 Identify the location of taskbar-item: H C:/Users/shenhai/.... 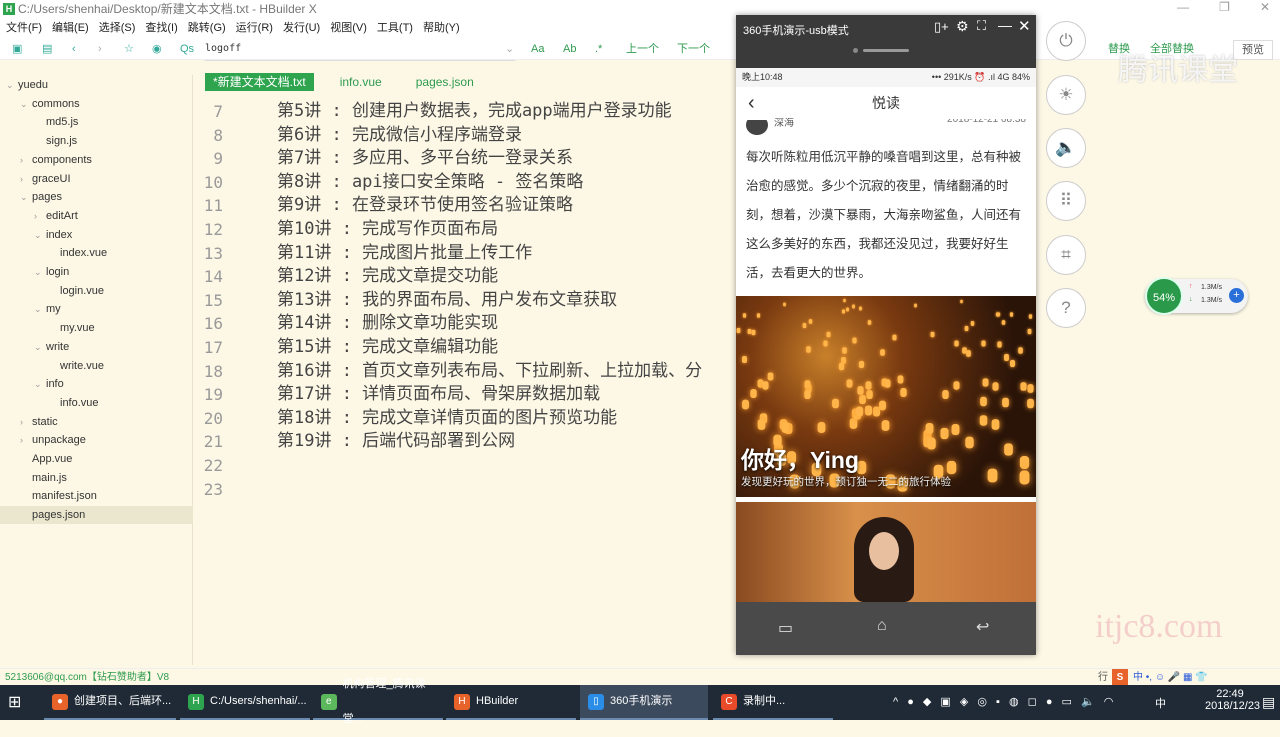
(245, 702).